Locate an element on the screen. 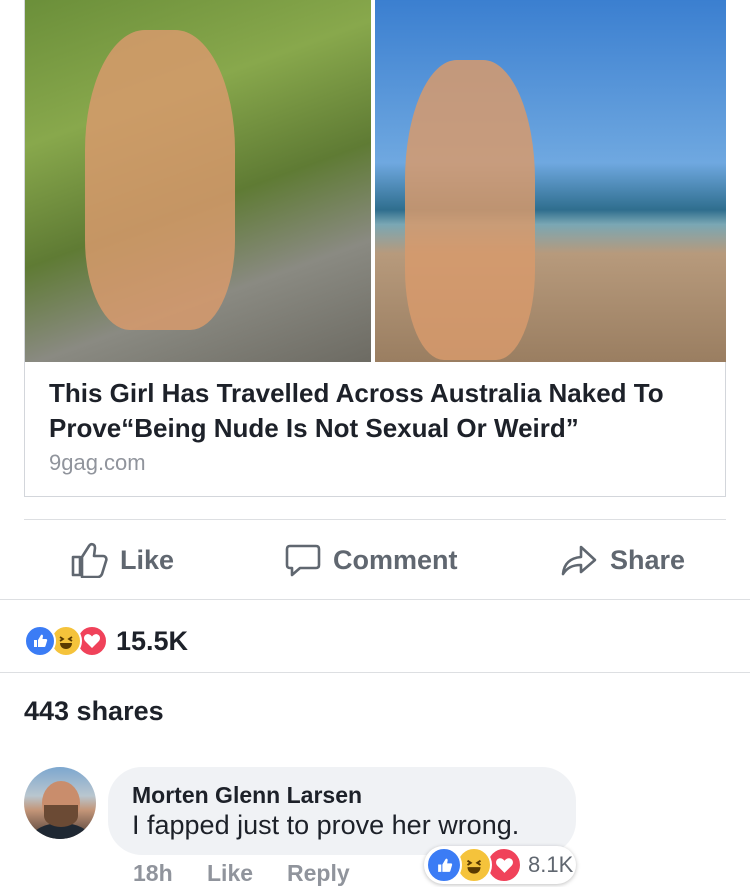  reaction-count: 15.5K is located at coordinates (152, 640).